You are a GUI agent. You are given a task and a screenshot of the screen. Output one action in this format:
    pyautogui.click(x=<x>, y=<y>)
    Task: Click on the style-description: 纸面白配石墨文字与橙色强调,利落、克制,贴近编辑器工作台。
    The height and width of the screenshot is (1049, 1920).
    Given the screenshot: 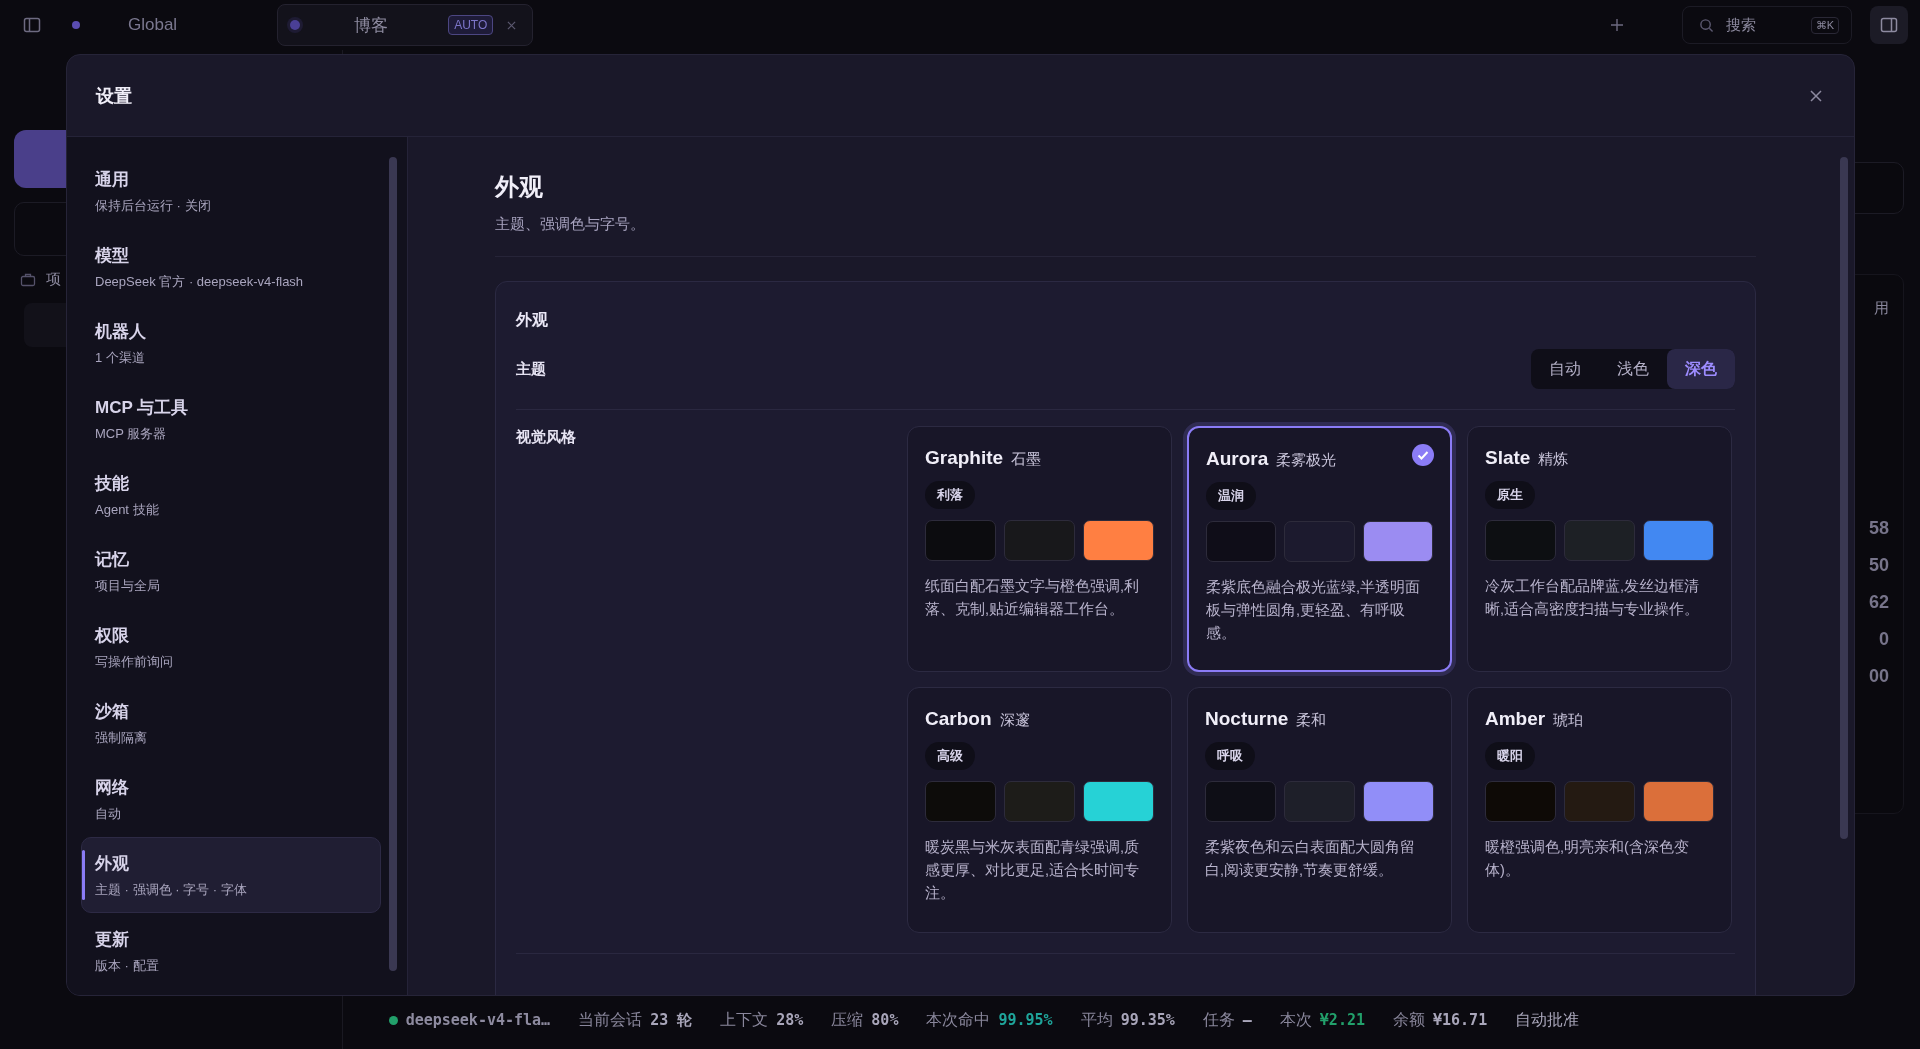 What is the action you would take?
    pyautogui.click(x=1033, y=598)
    